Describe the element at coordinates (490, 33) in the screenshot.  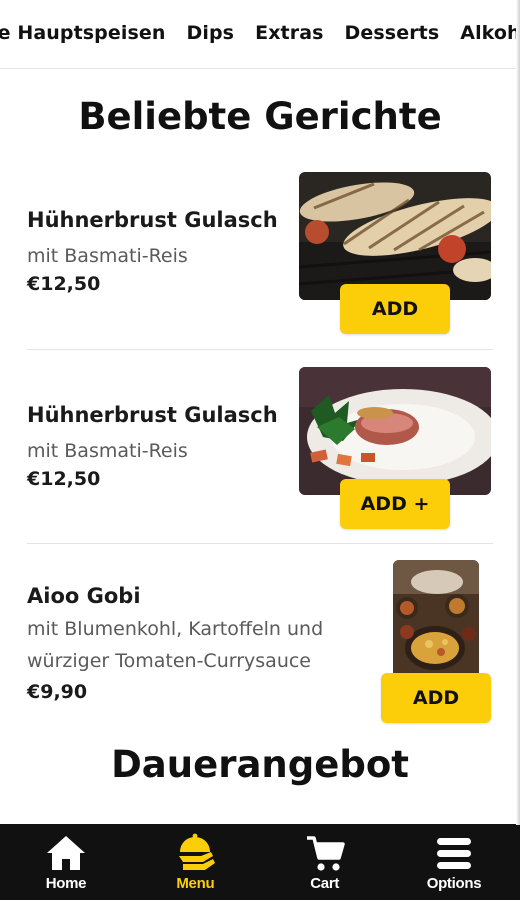
I see `category-alkohol: Alkoh` at that location.